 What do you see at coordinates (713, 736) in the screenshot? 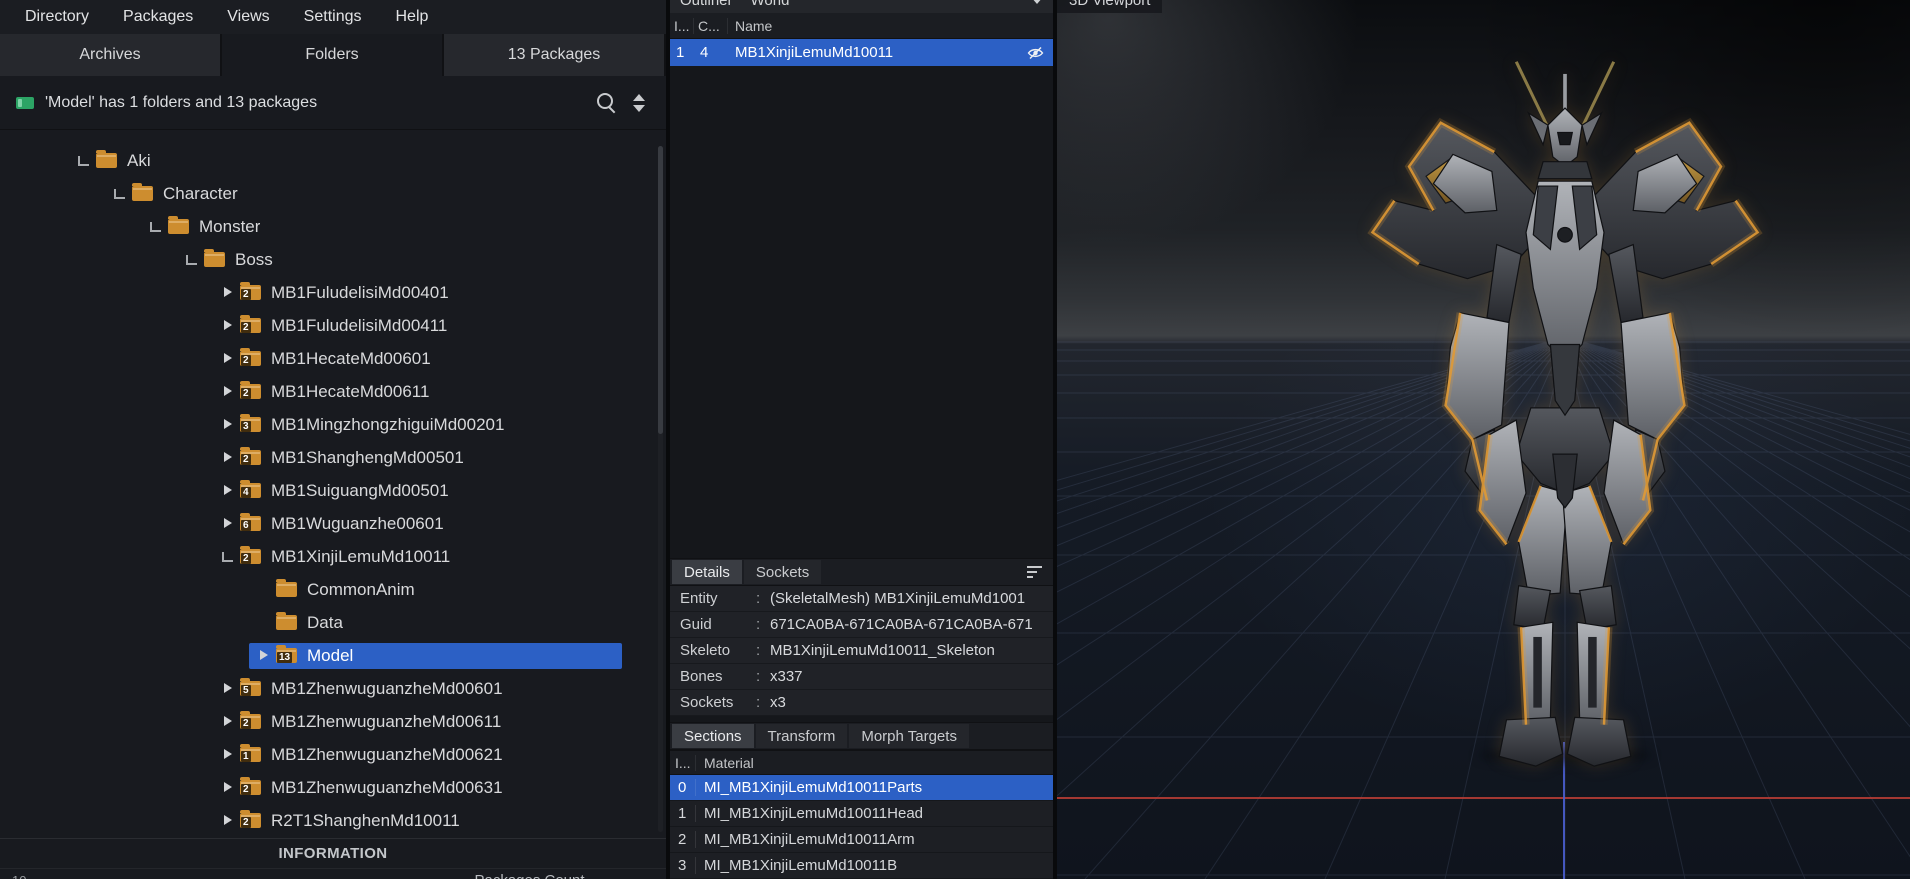
I see `tab-sections: Sections` at bounding box center [713, 736].